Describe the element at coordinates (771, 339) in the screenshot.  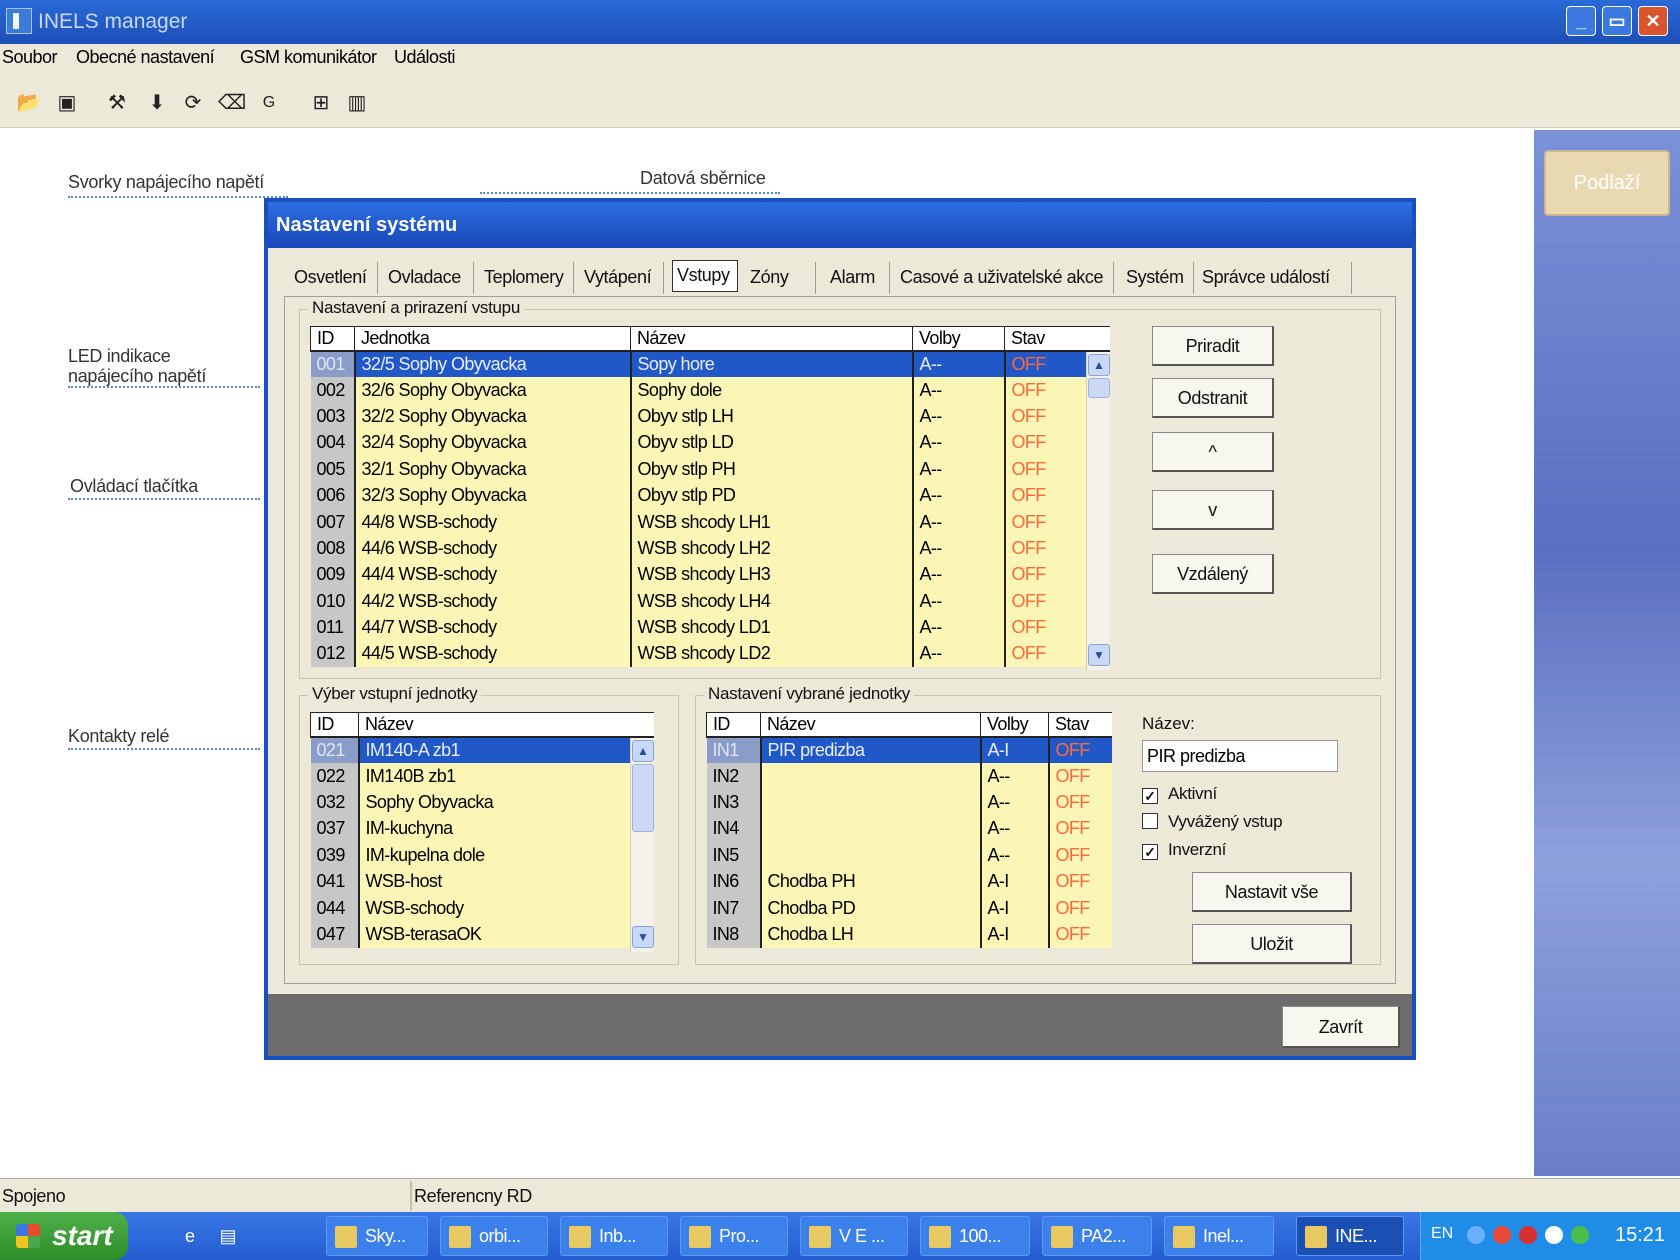
I see `inputs-header-2: Název` at that location.